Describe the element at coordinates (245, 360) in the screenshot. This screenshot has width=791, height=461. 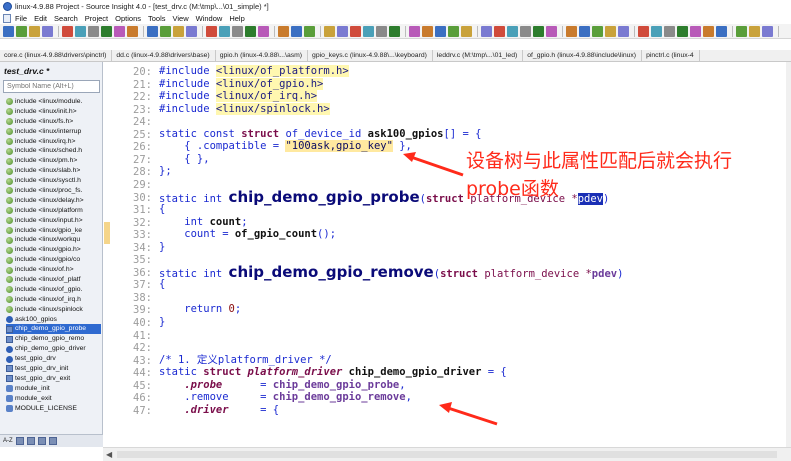
I see `code-line: /* 1. 定义platform_driver */` at that location.